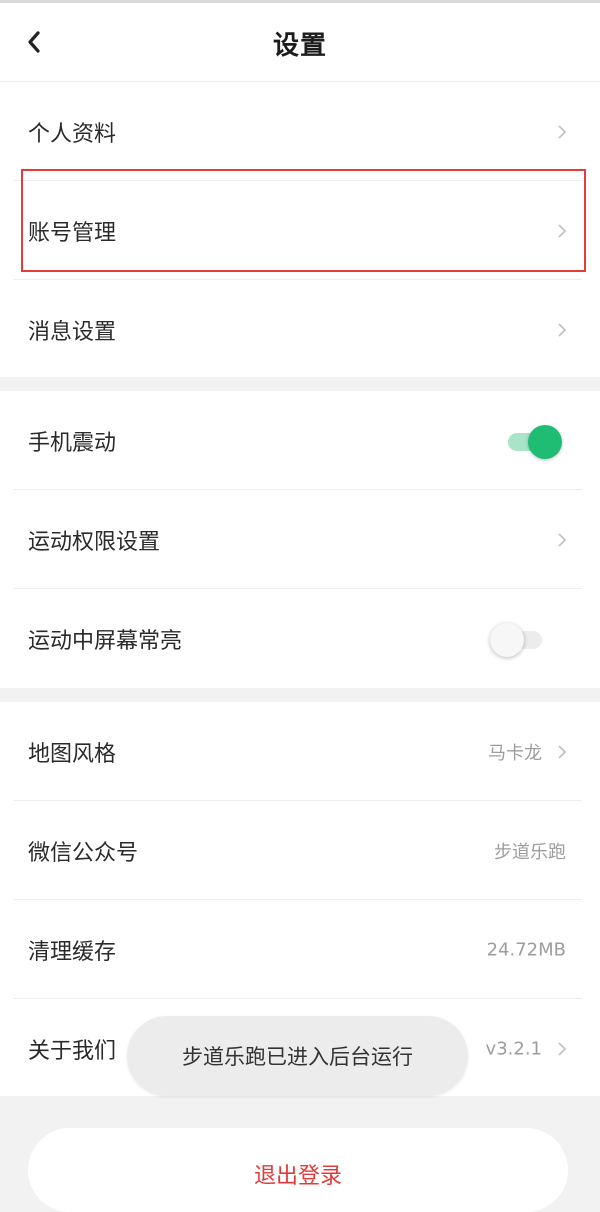 The height and width of the screenshot is (1212, 600). I want to click on sport-permissions-row: 运动权限设置, so click(300, 539).